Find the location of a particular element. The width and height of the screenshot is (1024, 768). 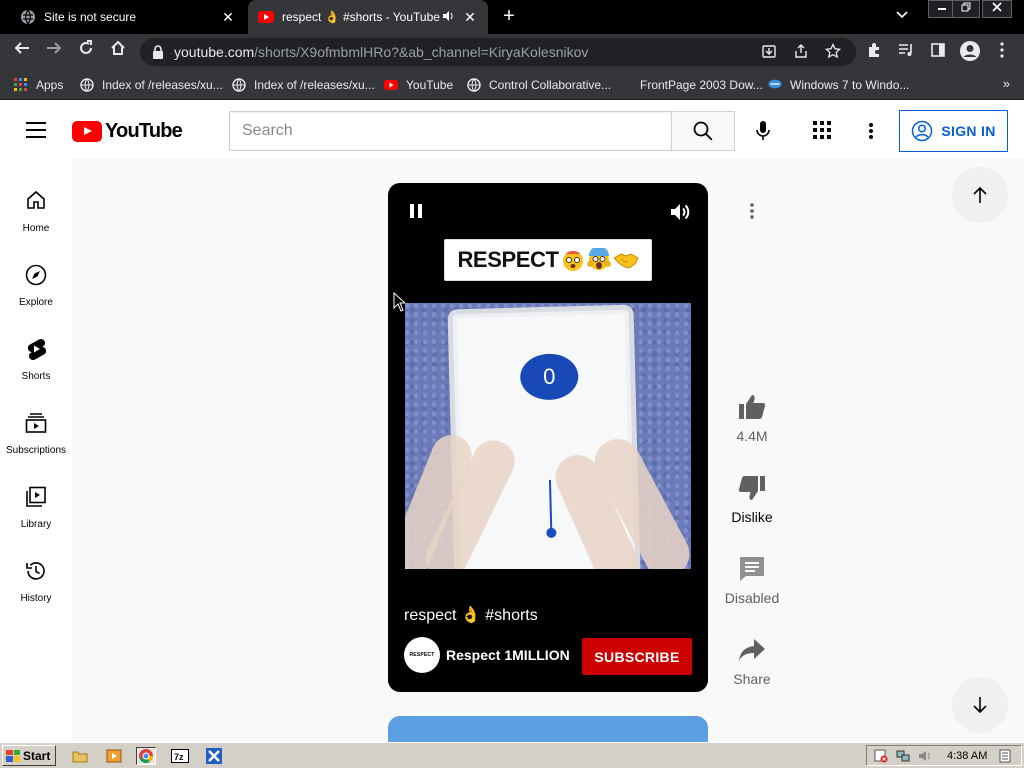

share-page-icon is located at coordinates (801, 52).